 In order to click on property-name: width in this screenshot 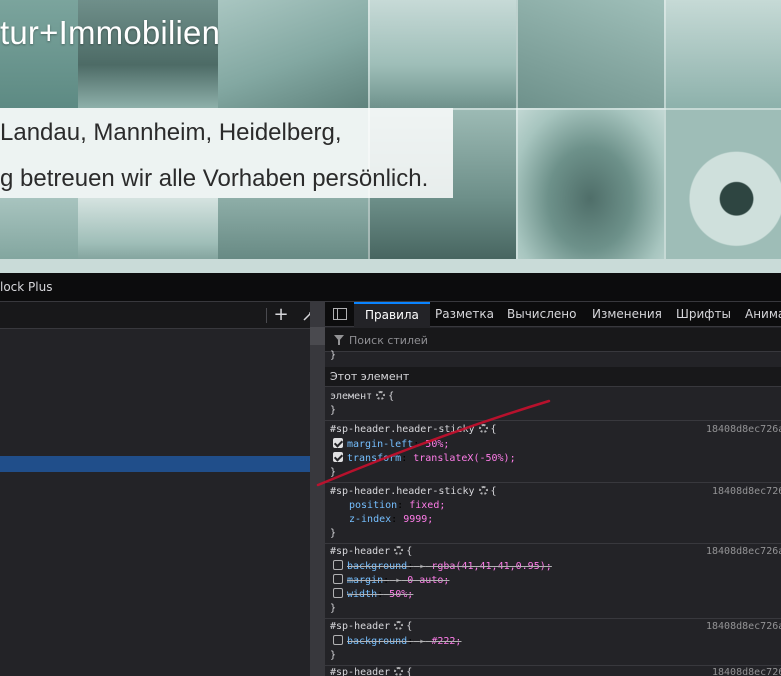, I will do `click(362, 594)`.